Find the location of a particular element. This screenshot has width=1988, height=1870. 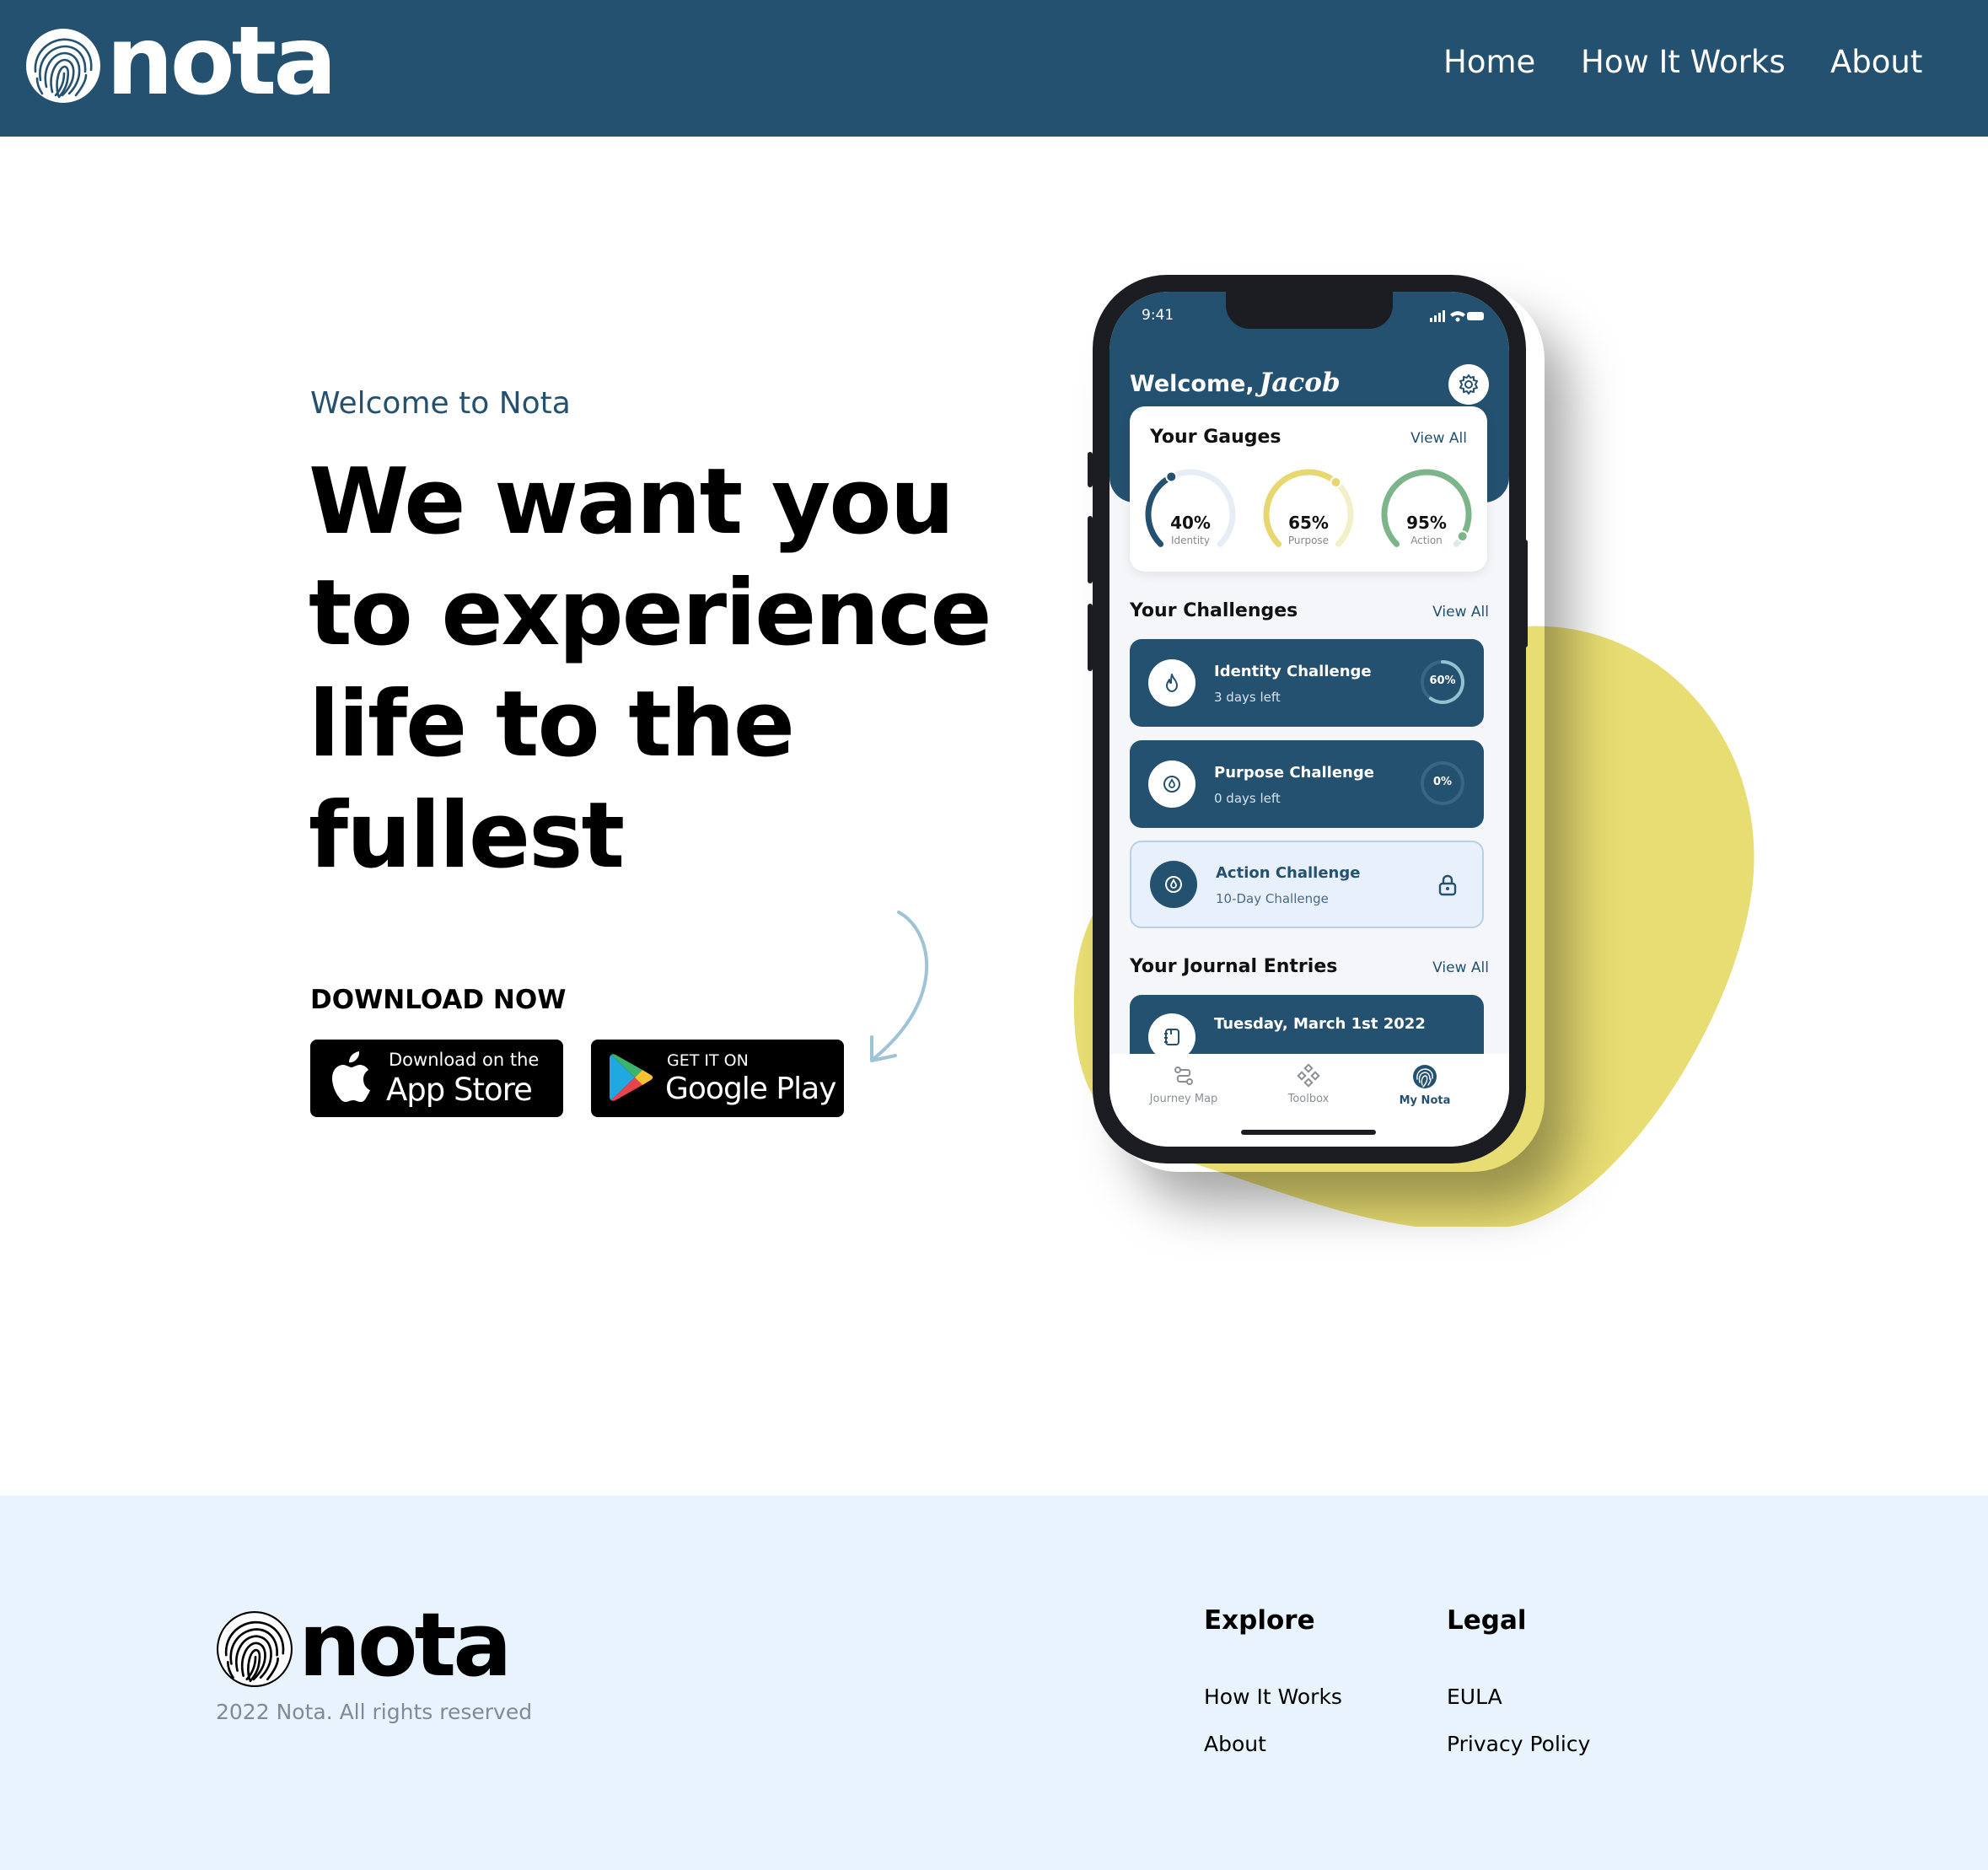

challenges-title: Your Challenges is located at coordinates (1214, 610).